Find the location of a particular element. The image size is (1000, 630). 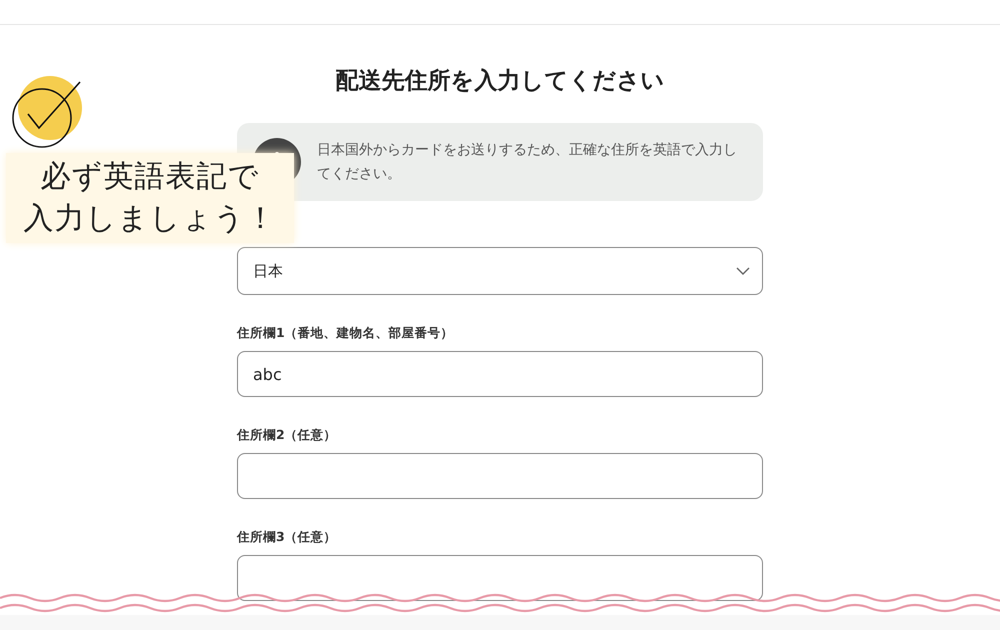

country-select: 日本 is located at coordinates (500, 271).